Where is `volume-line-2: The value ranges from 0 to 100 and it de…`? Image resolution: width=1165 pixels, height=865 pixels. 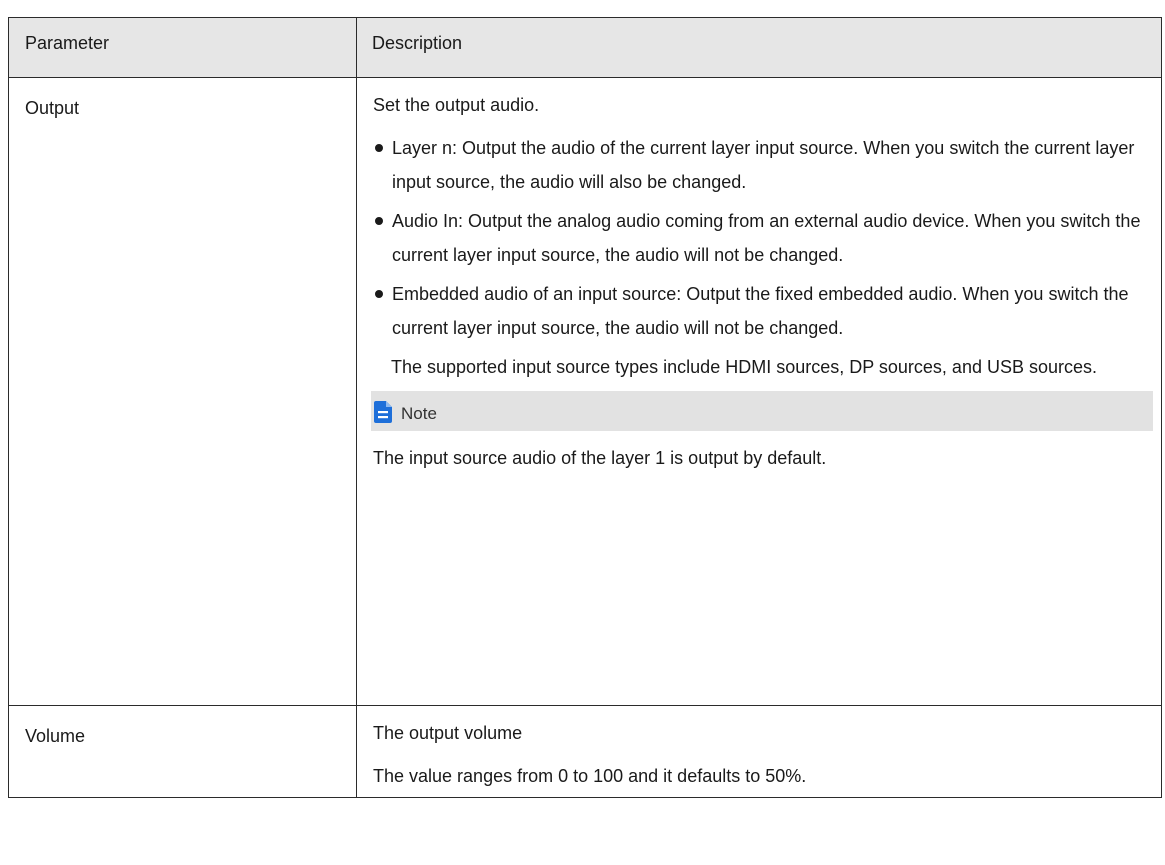
volume-line-2: The value ranges from 0 to 100 and it de… is located at coordinates (590, 776).